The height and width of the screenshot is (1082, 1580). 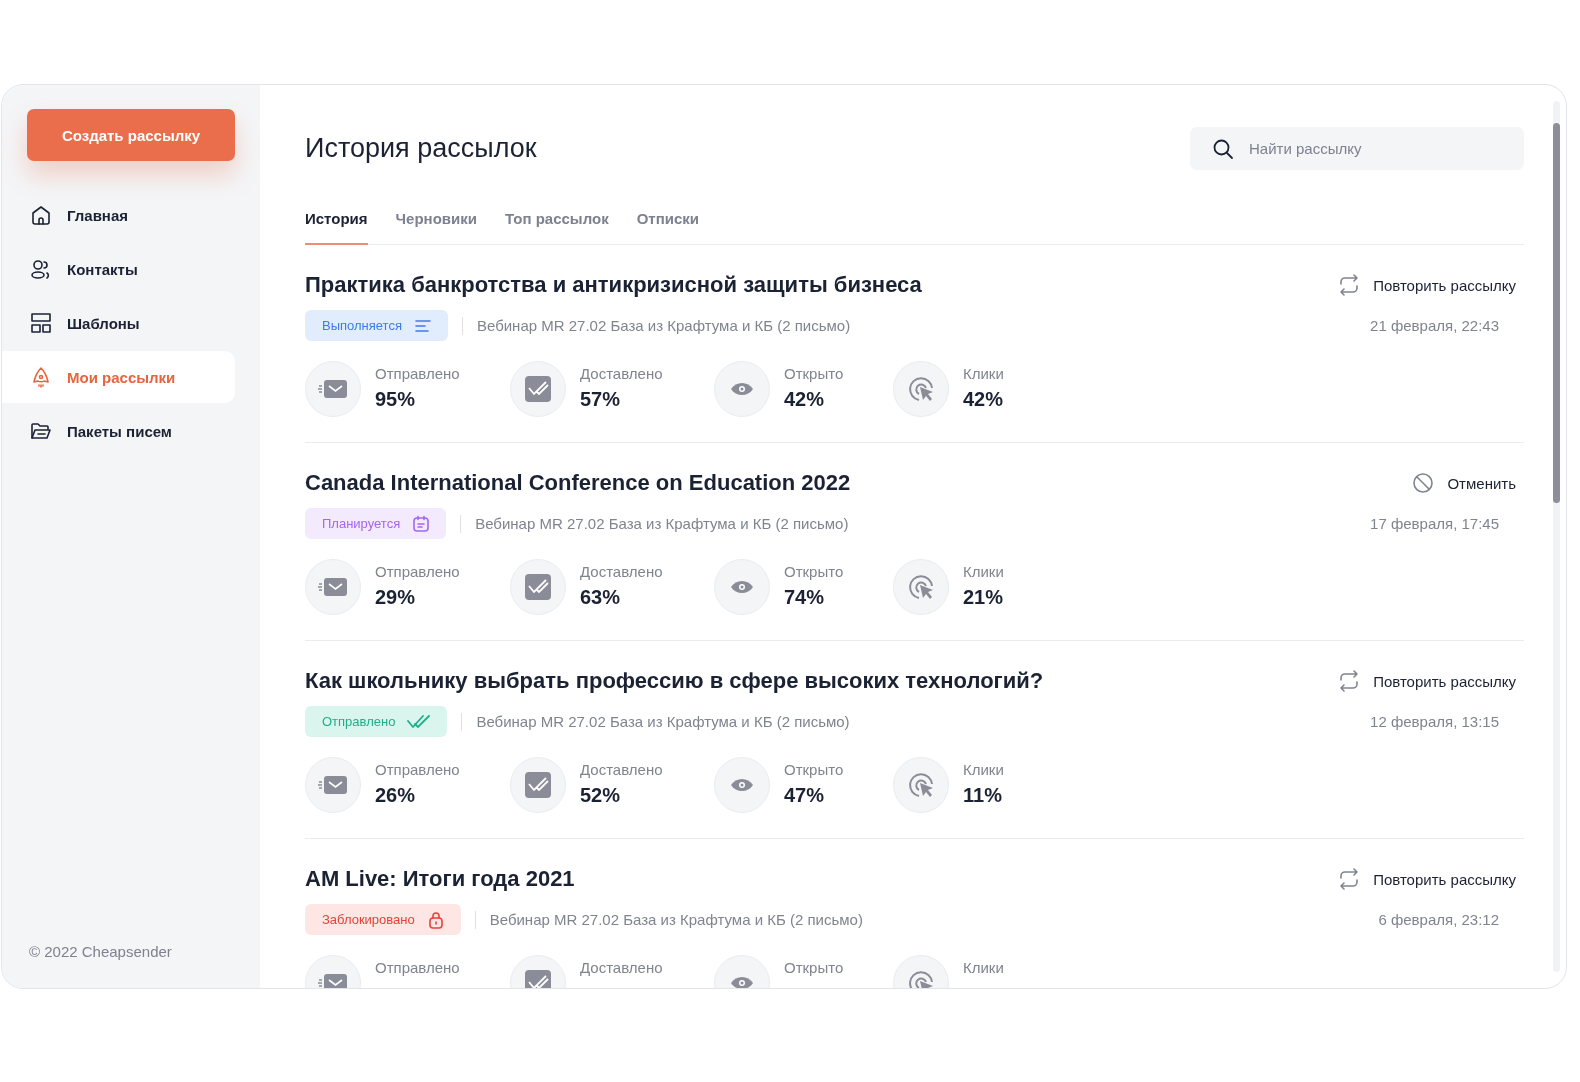 What do you see at coordinates (1467, 483) in the screenshot?
I see `cancel-button: Отменить` at bounding box center [1467, 483].